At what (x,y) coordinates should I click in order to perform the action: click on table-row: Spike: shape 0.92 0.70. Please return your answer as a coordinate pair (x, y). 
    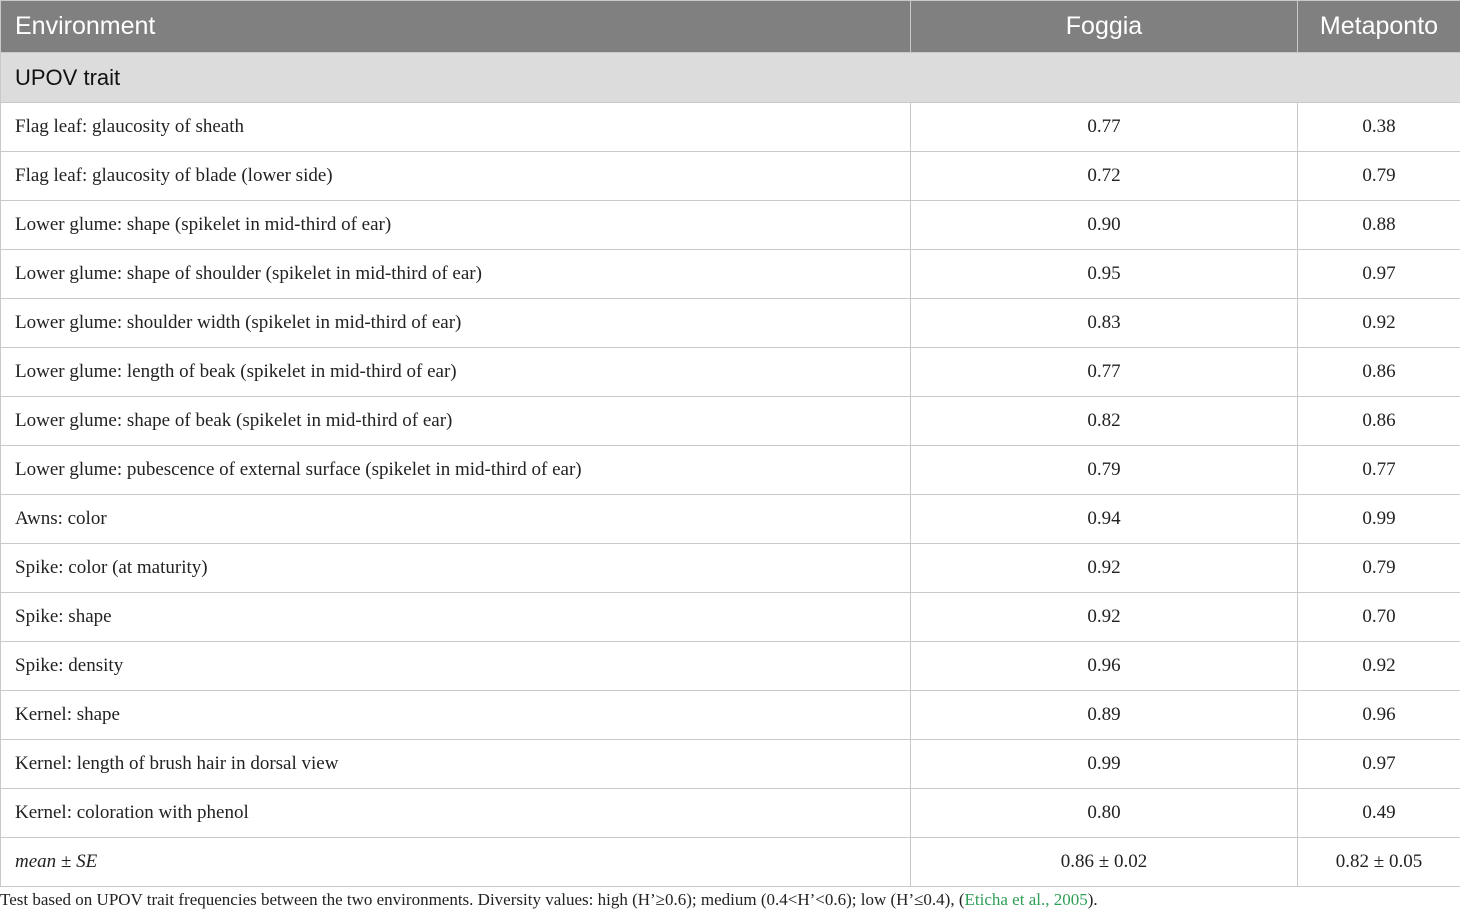
    Looking at the image, I should click on (730, 617).